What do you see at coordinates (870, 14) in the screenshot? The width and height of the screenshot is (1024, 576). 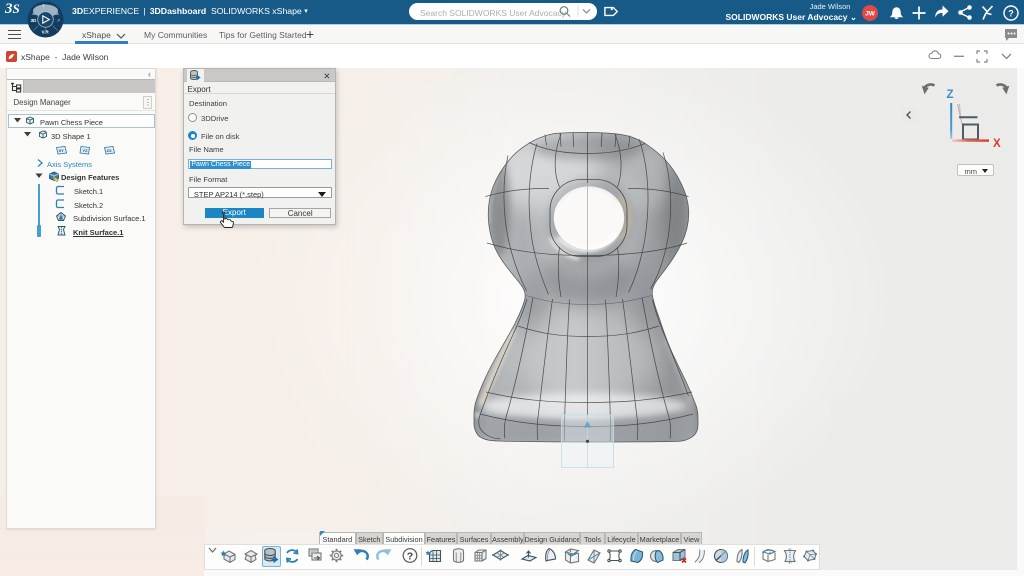 I see `svg-text: JW` at bounding box center [870, 14].